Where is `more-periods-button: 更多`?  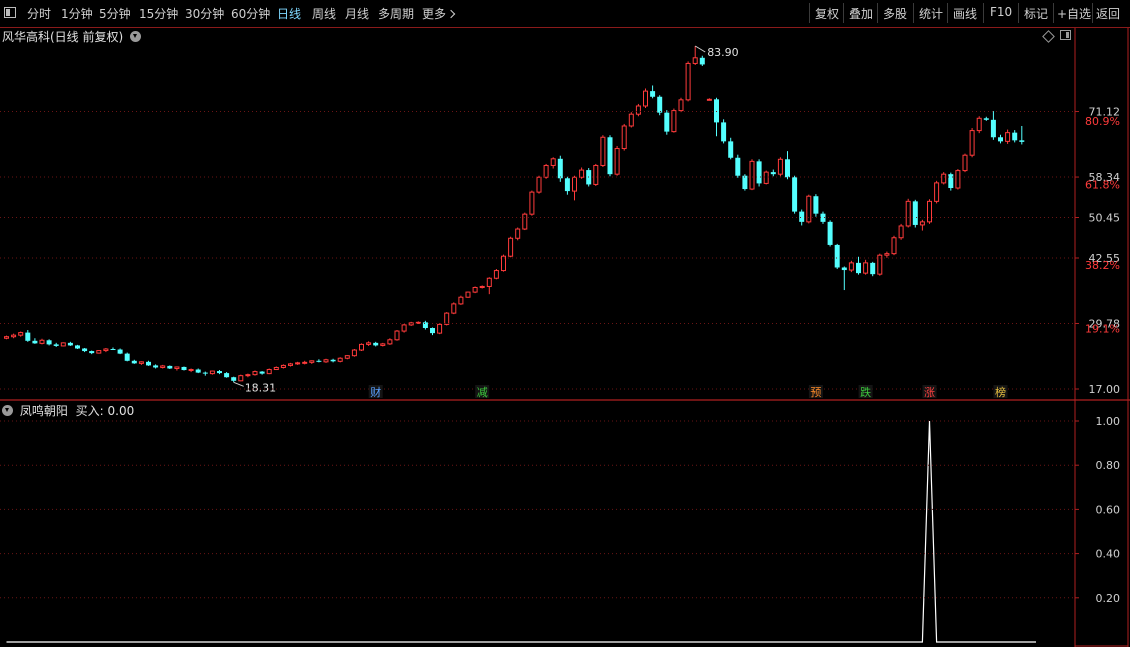
more-periods-button: 更多 is located at coordinates (439, 13).